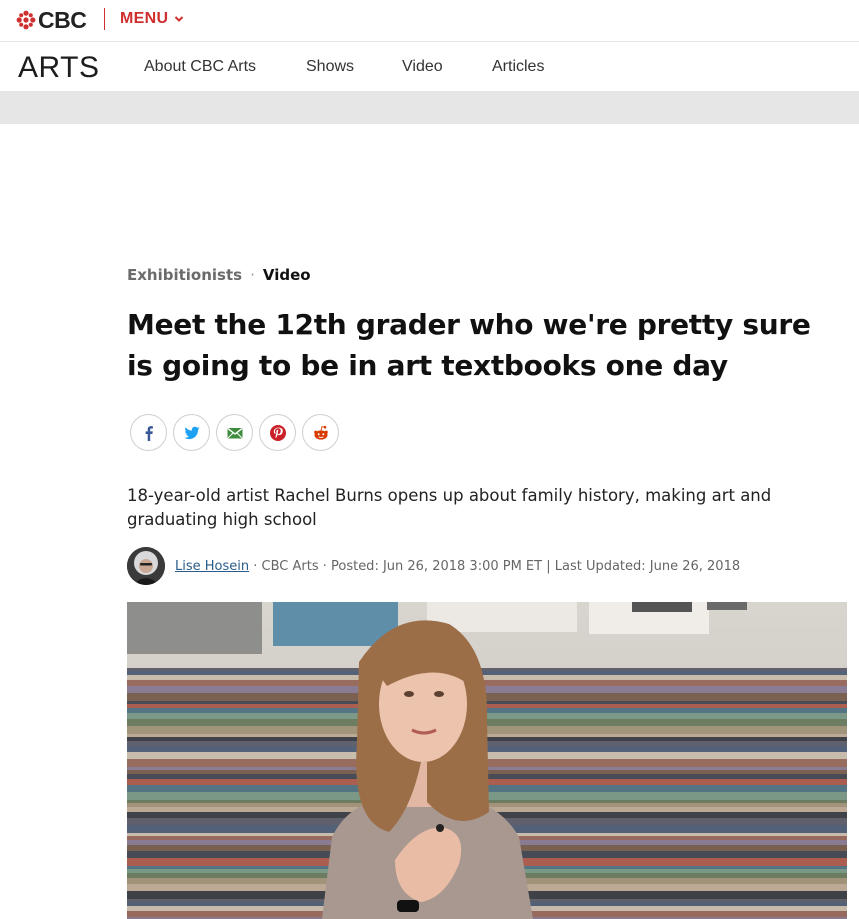 The height and width of the screenshot is (919, 859). I want to click on share-twitter-button, so click(191, 432).